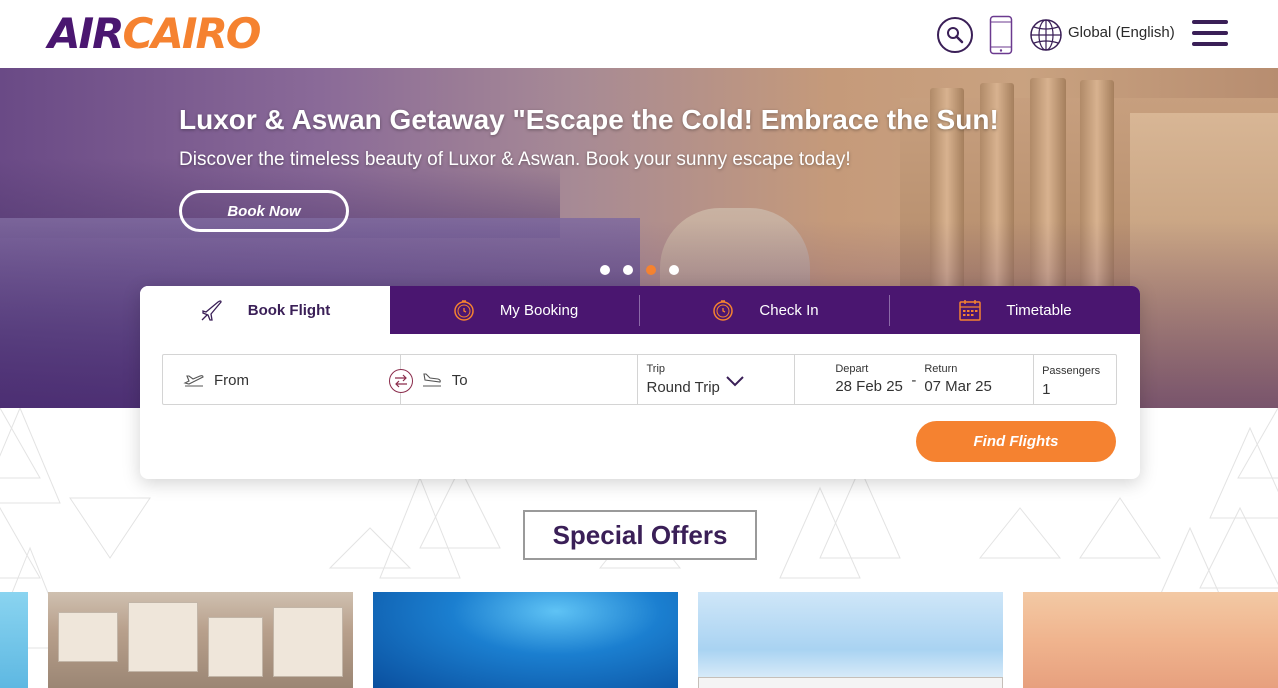  I want to click on tab-label: Timetable, so click(1039, 310).